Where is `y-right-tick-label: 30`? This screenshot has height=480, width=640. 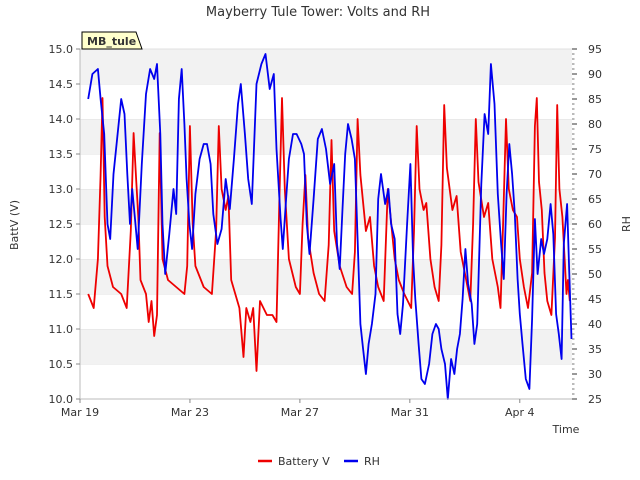 y-right-tick-label: 30 is located at coordinates (595, 374).